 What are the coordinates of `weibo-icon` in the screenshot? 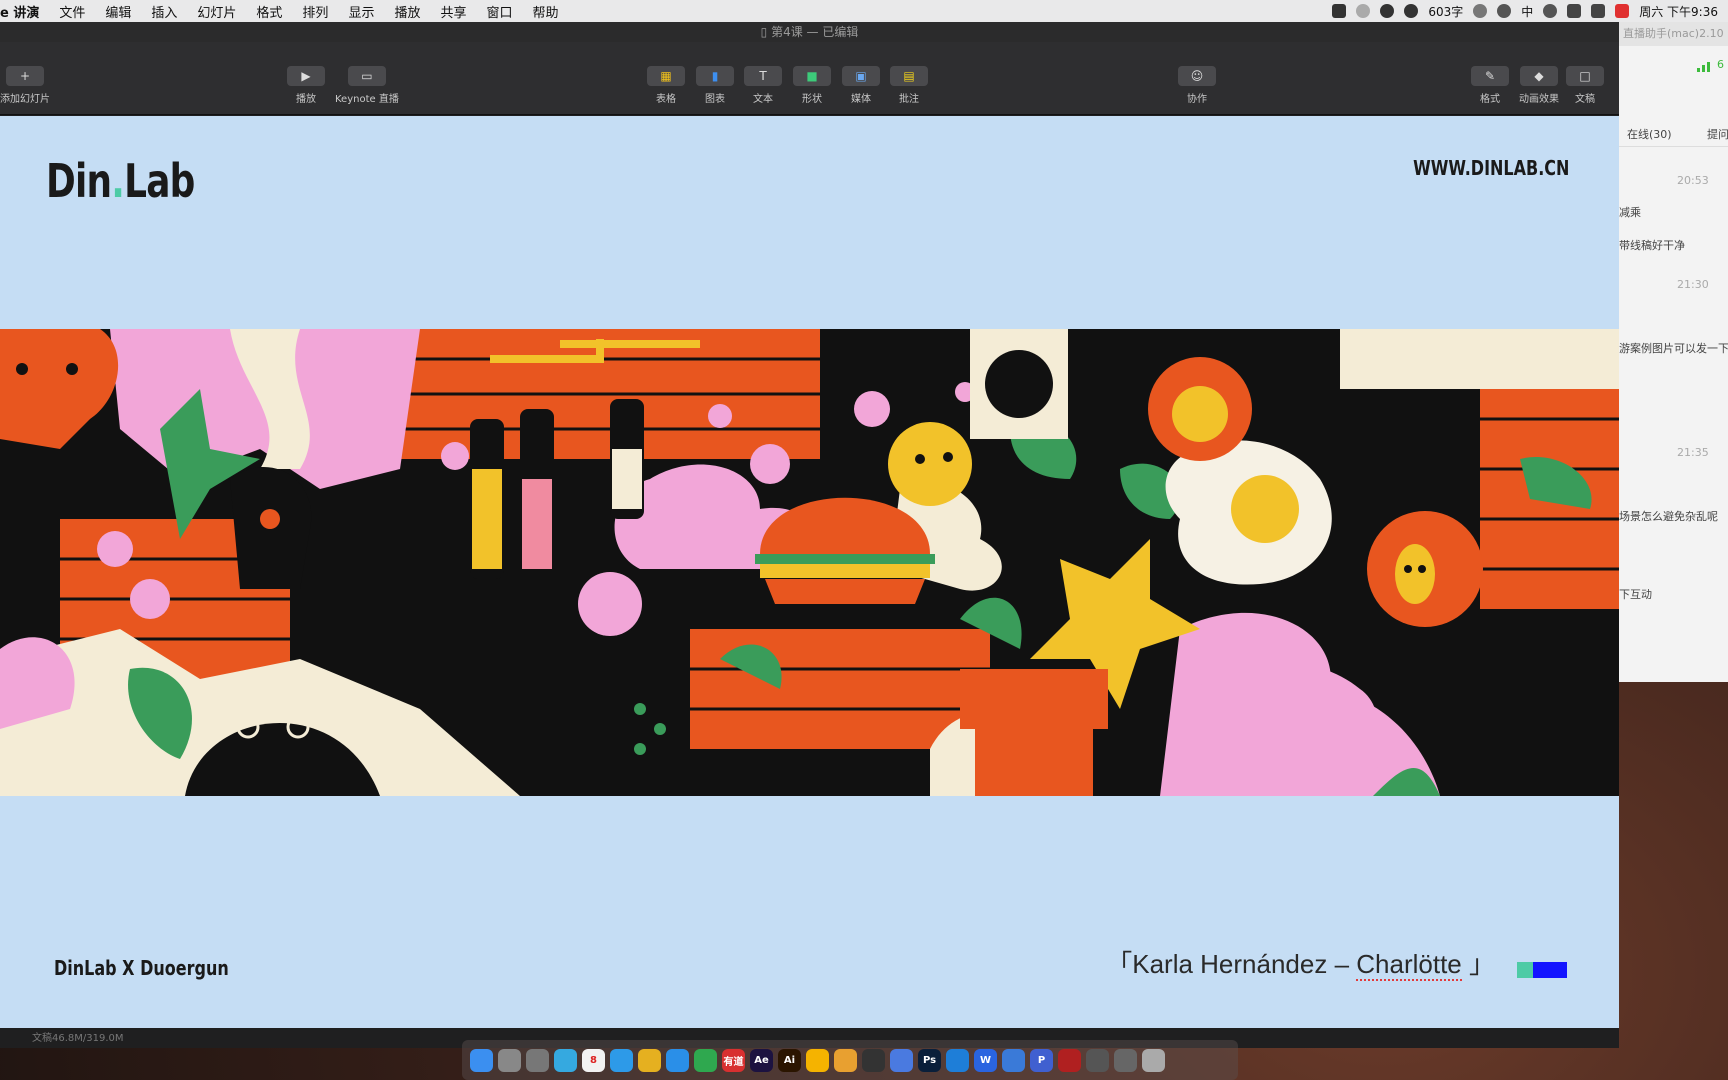 It's located at (1411, 11).